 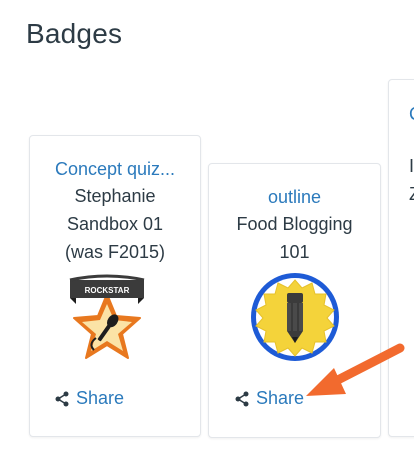 What do you see at coordinates (411, 194) in the screenshot?
I see `course-line: Z` at bounding box center [411, 194].